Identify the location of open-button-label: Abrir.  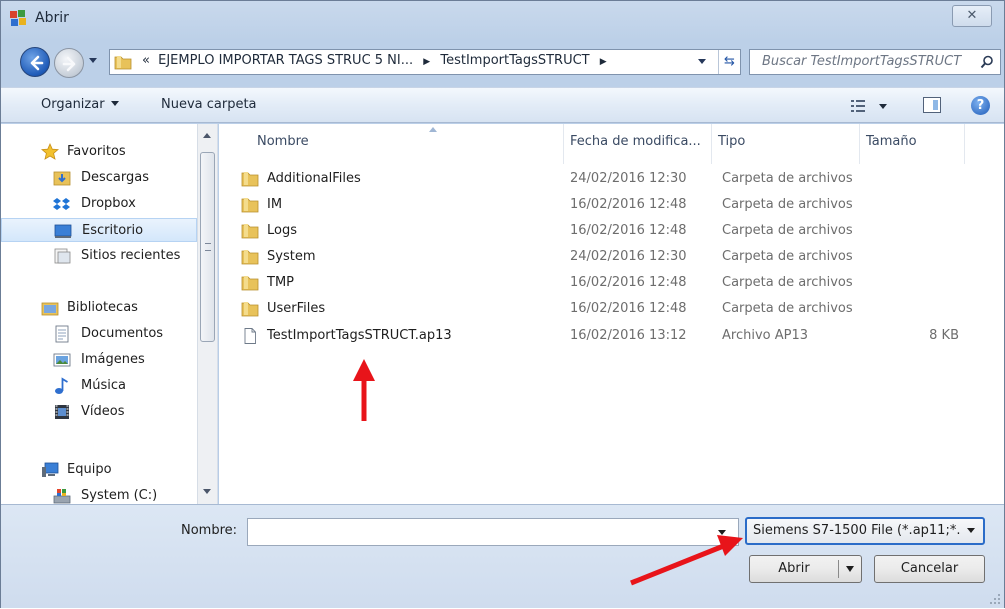
(794, 568).